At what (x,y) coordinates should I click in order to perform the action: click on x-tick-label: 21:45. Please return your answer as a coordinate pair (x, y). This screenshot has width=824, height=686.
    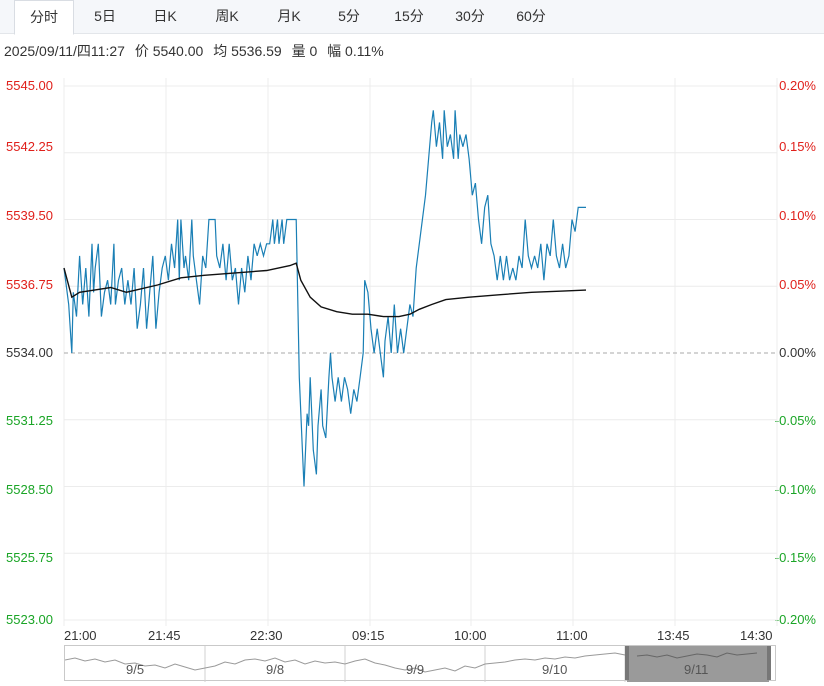
    Looking at the image, I should click on (164, 635).